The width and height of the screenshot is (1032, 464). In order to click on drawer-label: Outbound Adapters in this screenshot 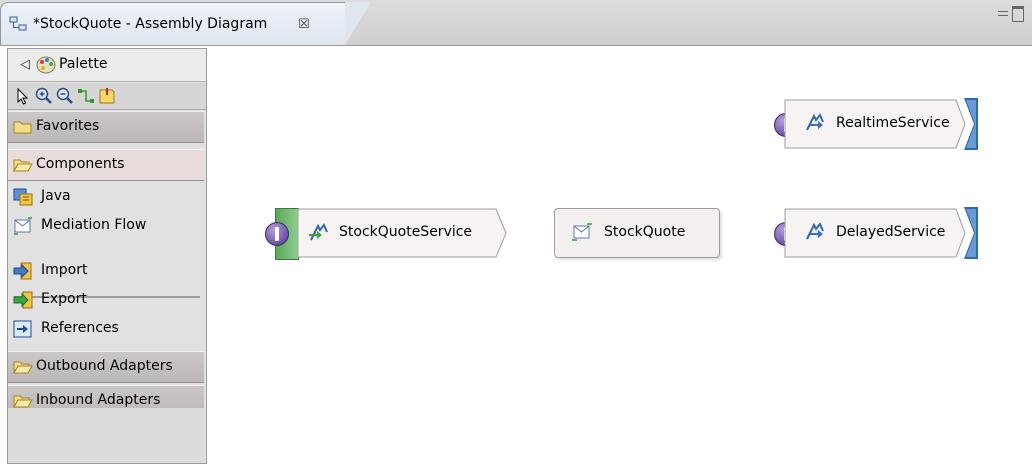, I will do `click(104, 366)`.